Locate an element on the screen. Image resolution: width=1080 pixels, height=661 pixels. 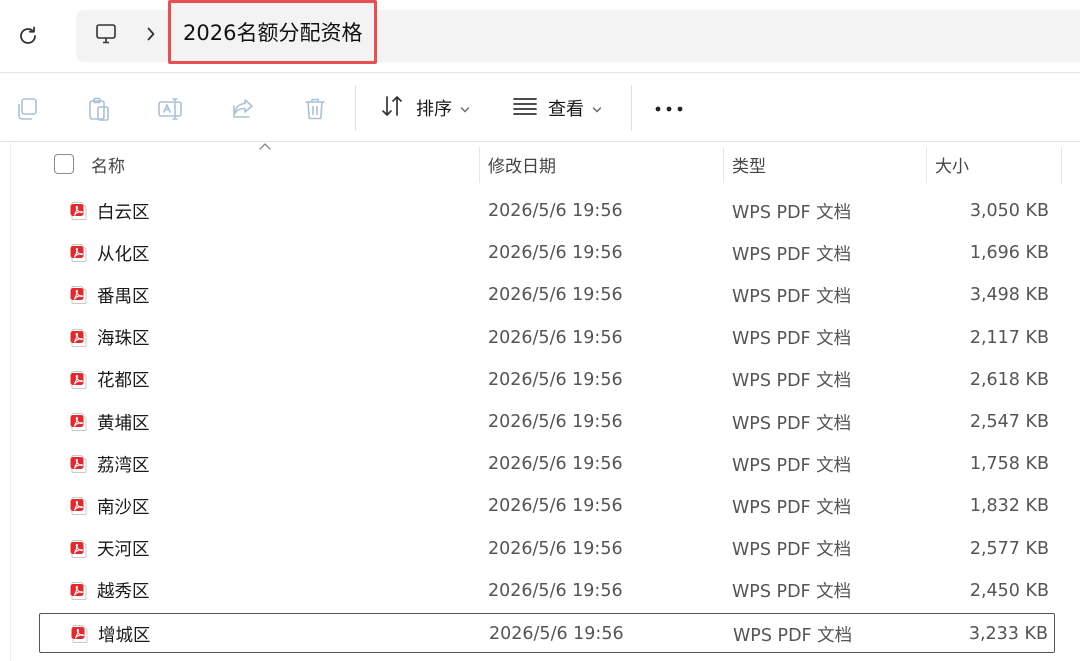
file-size: 2,117 KB is located at coordinates (1009, 337).